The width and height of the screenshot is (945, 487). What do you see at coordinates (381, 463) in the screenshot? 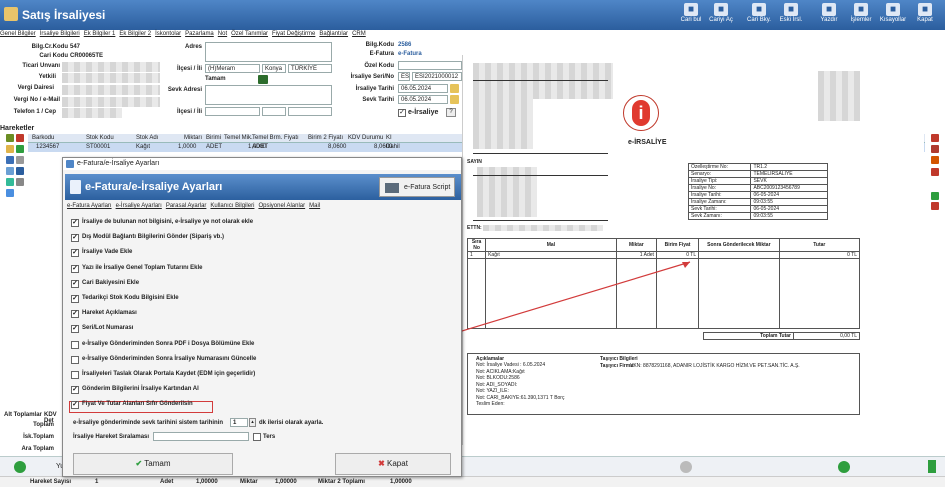
I see `x-icon: ✖` at bounding box center [381, 463].